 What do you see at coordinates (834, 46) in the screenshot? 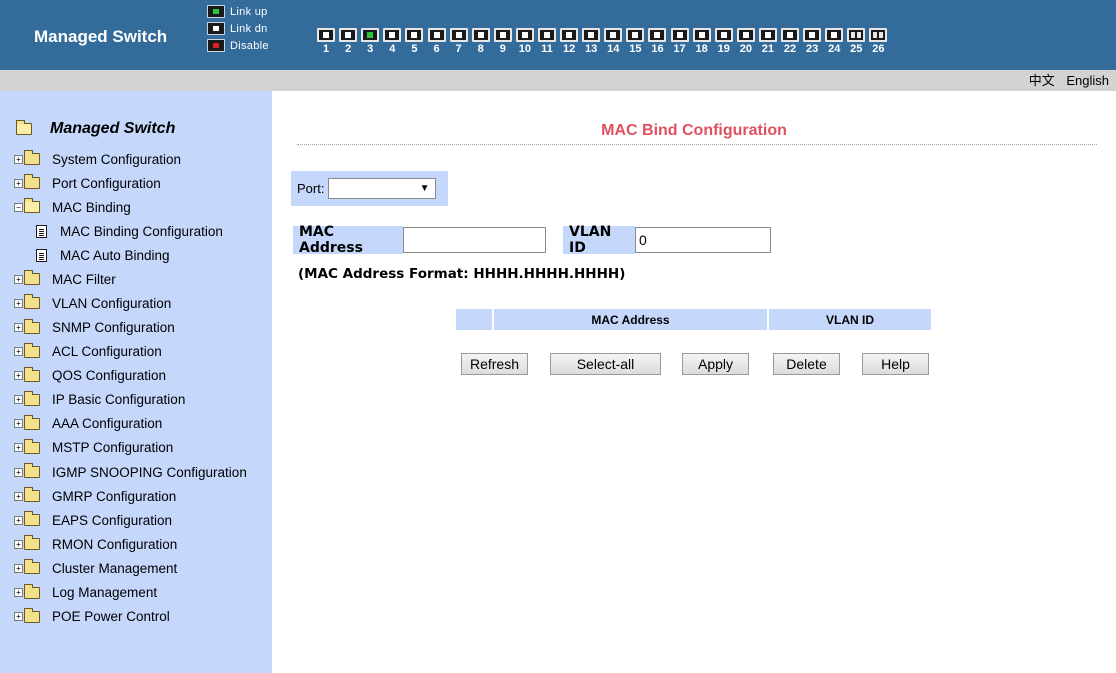
I see `port-24: 24` at bounding box center [834, 46].